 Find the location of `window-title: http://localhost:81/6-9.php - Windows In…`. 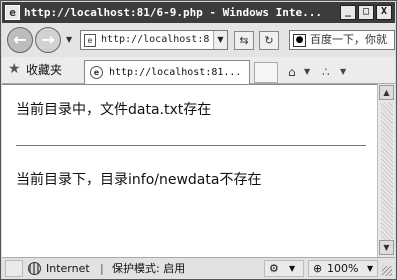

window-title: http://localhost:81/6-9.php - Windows In… is located at coordinates (173, 12).